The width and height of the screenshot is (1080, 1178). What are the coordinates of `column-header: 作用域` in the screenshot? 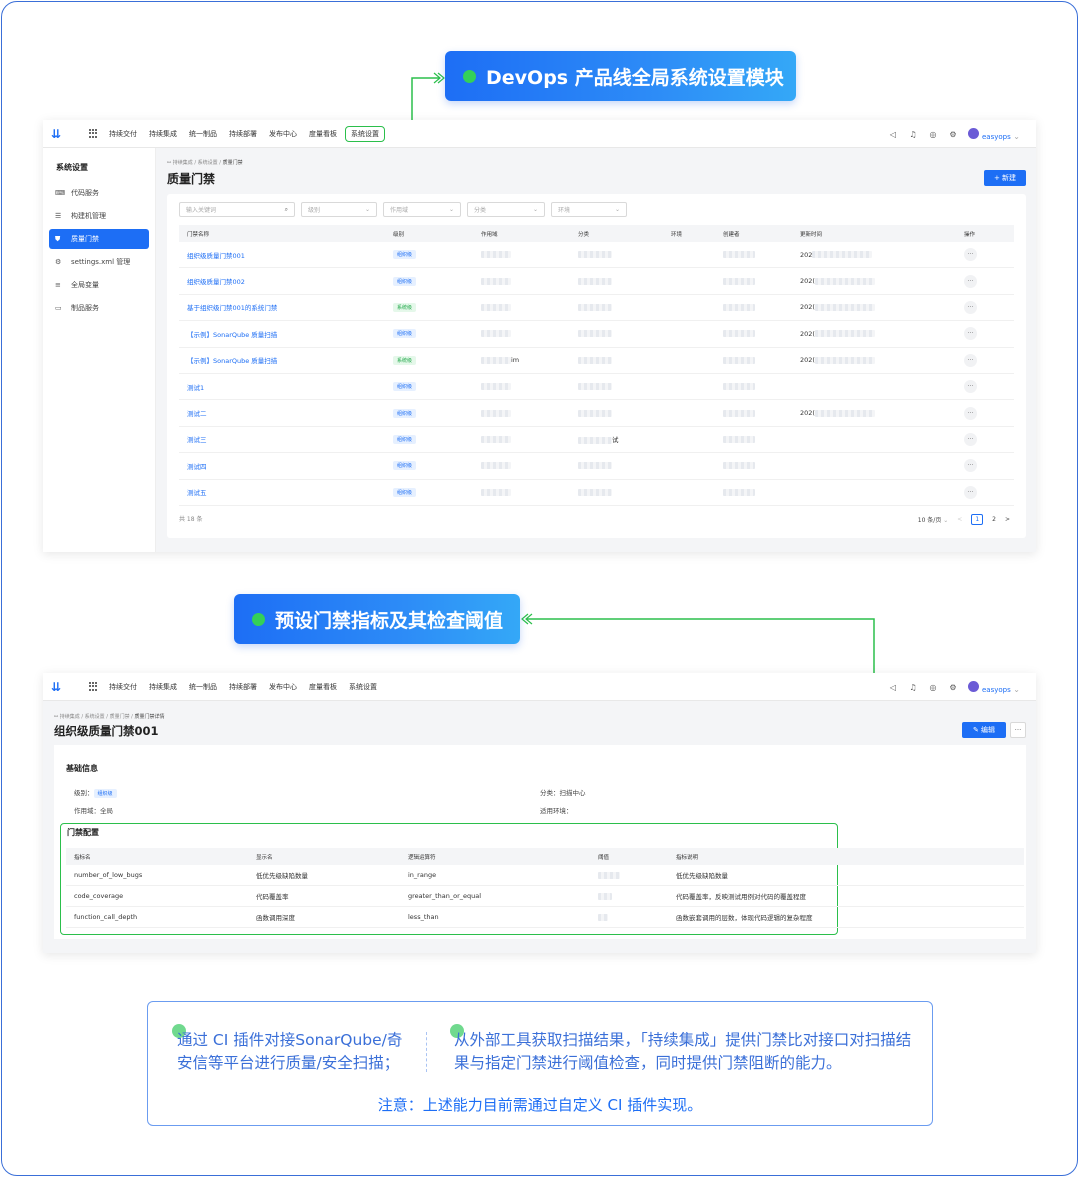 It's located at (489, 234).